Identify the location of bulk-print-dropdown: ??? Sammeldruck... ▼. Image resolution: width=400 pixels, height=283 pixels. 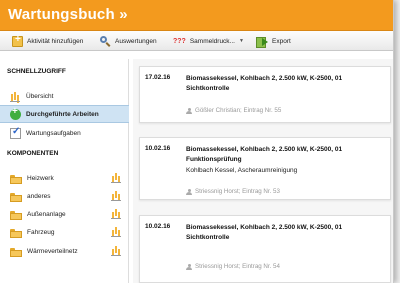
(208, 41).